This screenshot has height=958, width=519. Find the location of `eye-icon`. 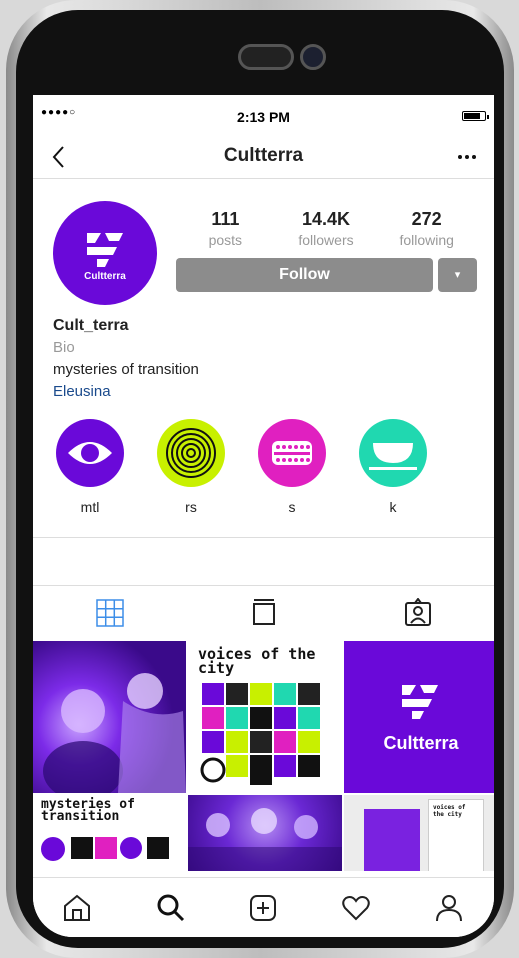

eye-icon is located at coordinates (90, 453).